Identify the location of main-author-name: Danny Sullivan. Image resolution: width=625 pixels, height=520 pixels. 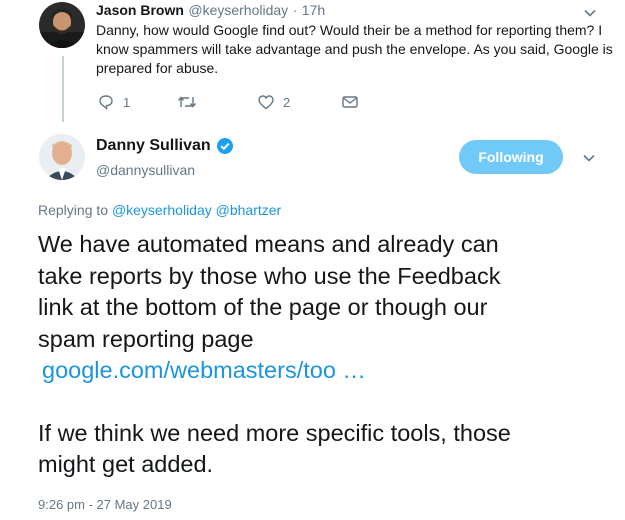
(153, 146).